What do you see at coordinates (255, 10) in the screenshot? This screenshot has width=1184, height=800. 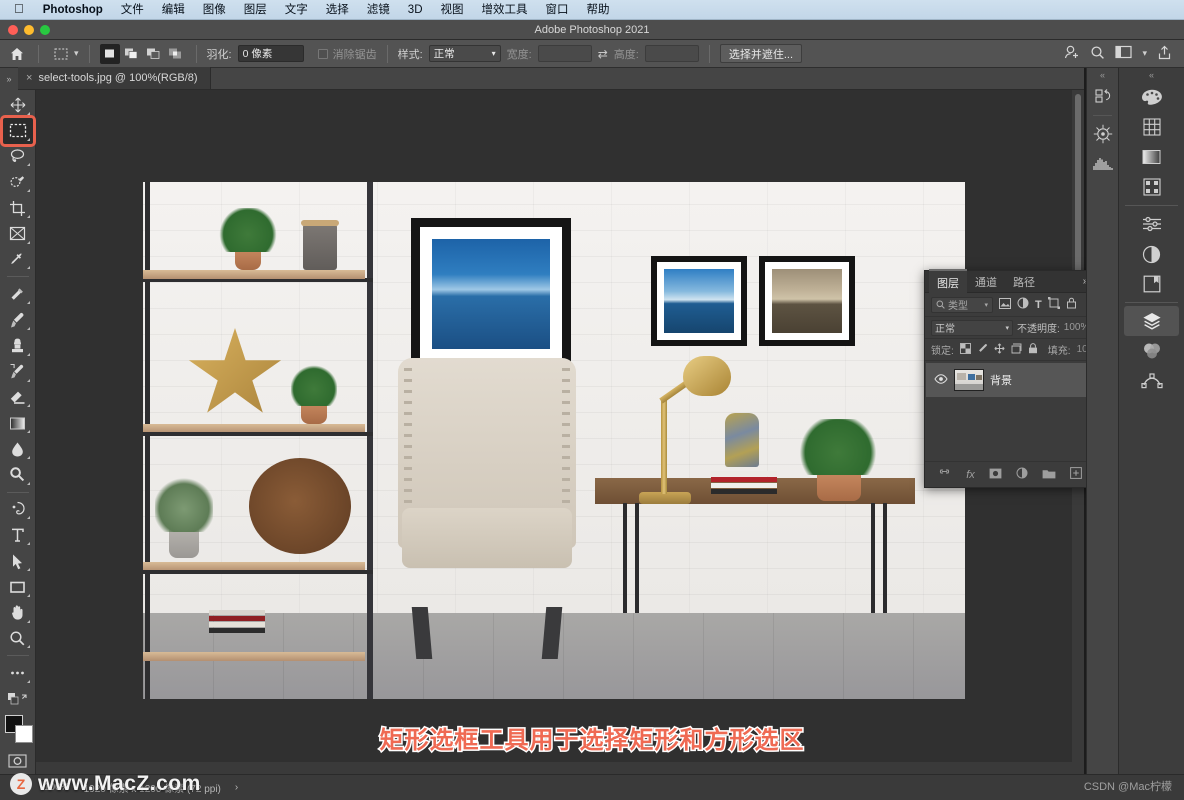 I see `menu-item-layer: 图层` at bounding box center [255, 10].